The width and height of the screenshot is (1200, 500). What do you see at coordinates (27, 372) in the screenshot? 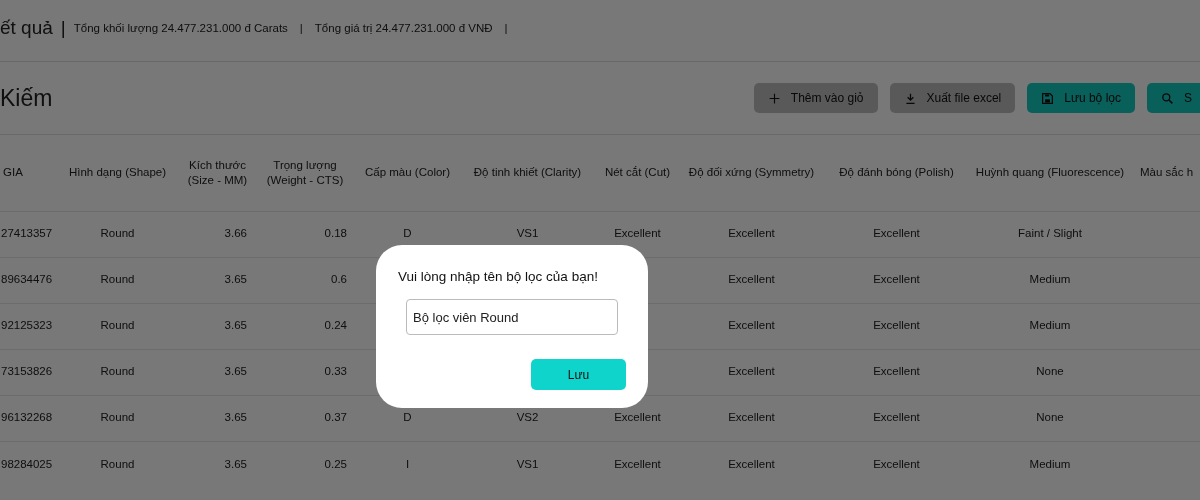
I see `table-cell: 73153826` at bounding box center [27, 372].